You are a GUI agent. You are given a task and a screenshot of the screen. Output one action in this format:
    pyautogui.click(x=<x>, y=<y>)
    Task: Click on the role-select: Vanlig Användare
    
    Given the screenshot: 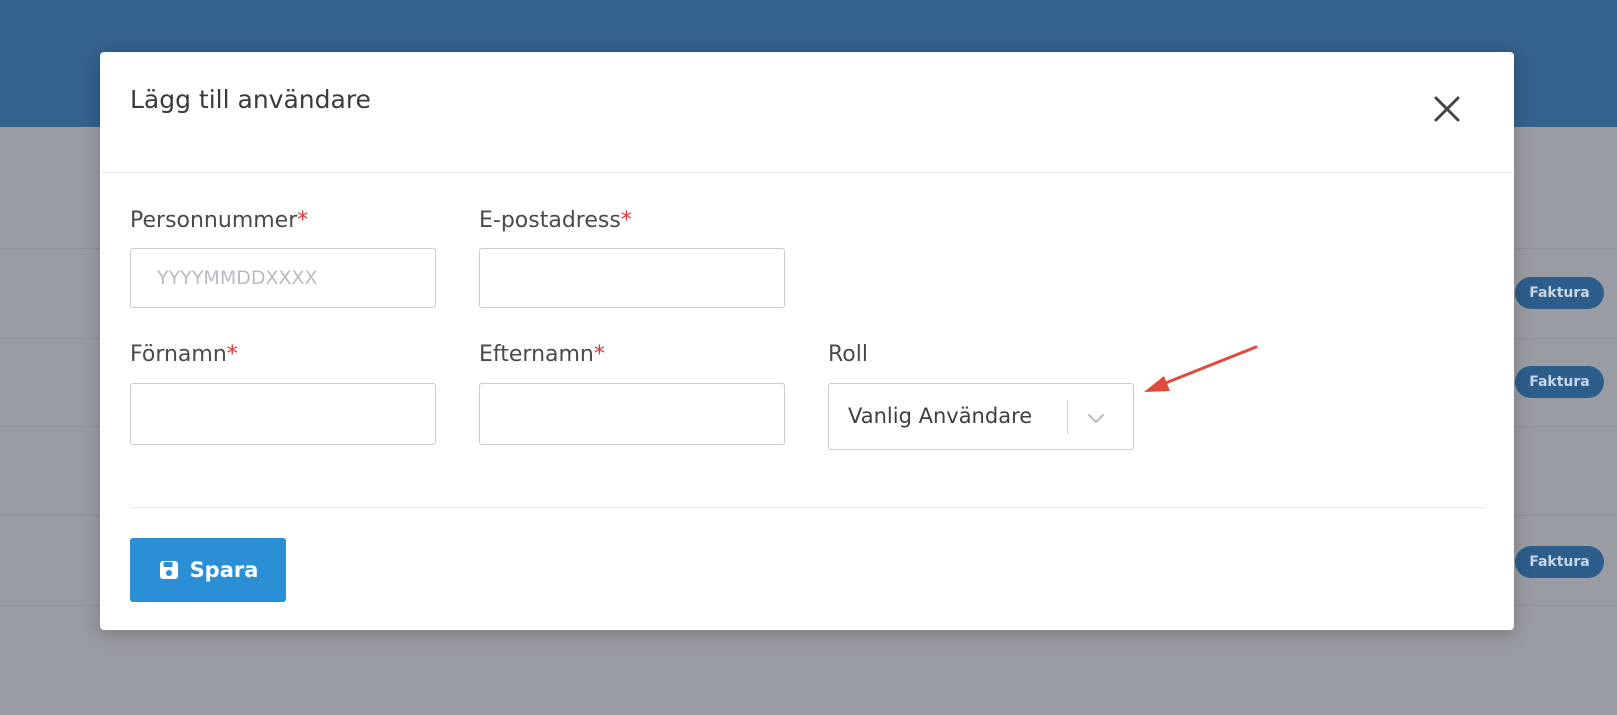 What is the action you would take?
    pyautogui.click(x=981, y=416)
    